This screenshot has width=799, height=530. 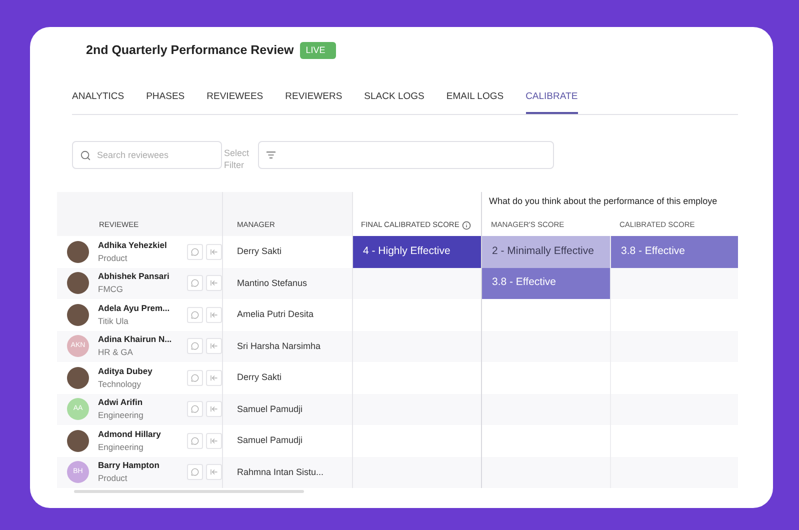 What do you see at coordinates (271, 155) in the screenshot?
I see `filter-icon` at bounding box center [271, 155].